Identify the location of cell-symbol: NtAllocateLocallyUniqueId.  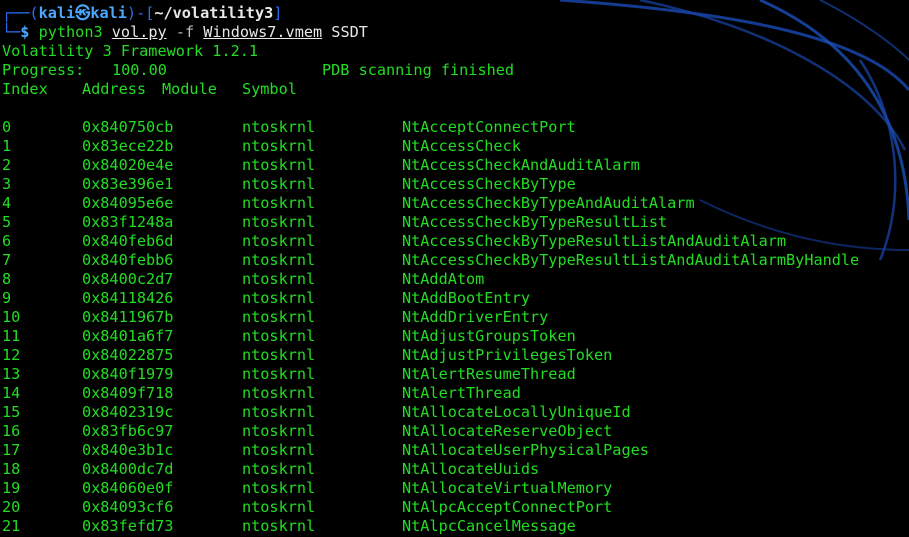
(516, 412).